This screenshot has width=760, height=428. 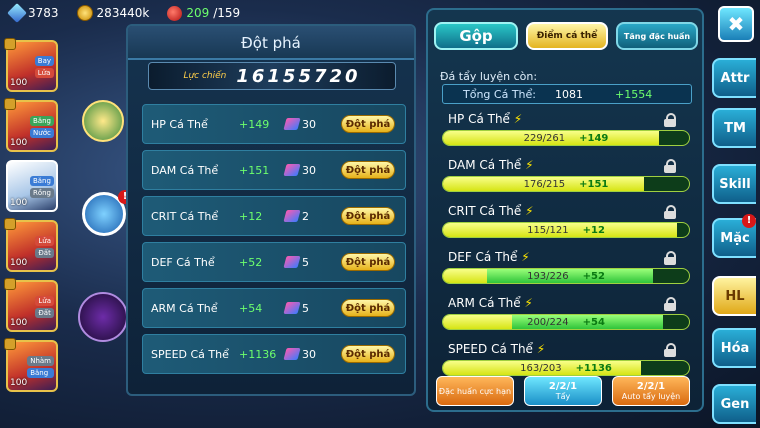 I want to click on stat-bar-value: 200/224, so click(x=548, y=322).